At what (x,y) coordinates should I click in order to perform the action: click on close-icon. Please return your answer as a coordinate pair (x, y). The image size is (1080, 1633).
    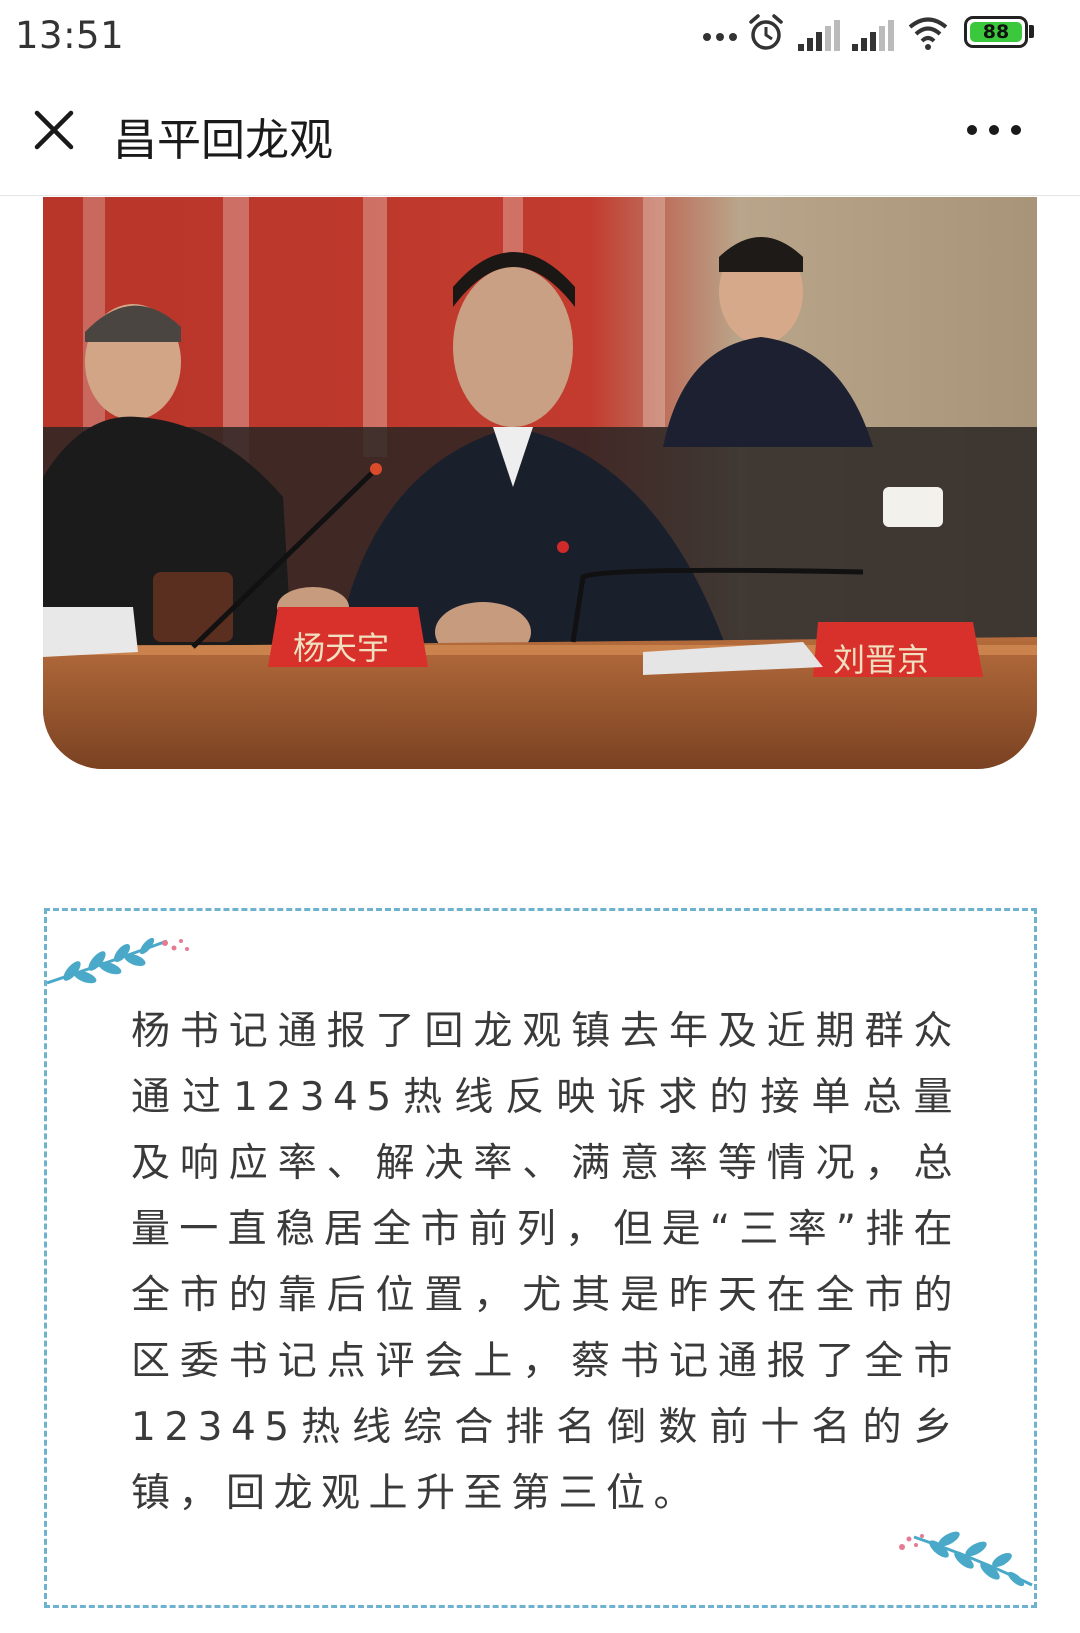
    Looking at the image, I should click on (54, 130).